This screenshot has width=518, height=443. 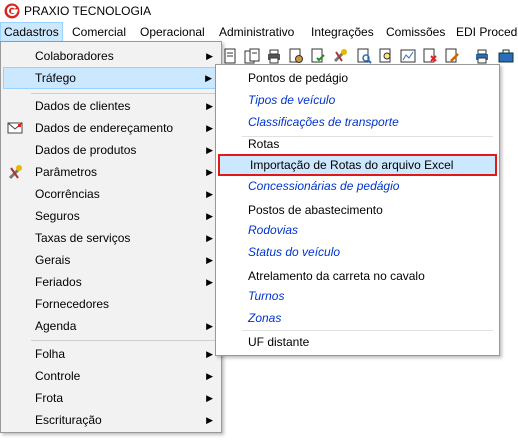 What do you see at coordinates (357, 252) in the screenshot?
I see `submenu-item-status-do-veiculo: Status do veículo` at bounding box center [357, 252].